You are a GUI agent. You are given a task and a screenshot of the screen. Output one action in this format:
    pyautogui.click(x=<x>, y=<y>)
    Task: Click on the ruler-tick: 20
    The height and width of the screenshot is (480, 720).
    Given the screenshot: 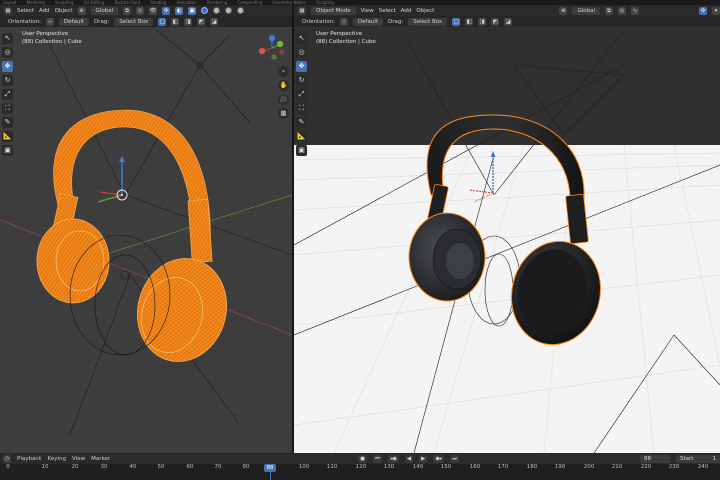 What is the action you would take?
    pyautogui.click(x=75, y=467)
    